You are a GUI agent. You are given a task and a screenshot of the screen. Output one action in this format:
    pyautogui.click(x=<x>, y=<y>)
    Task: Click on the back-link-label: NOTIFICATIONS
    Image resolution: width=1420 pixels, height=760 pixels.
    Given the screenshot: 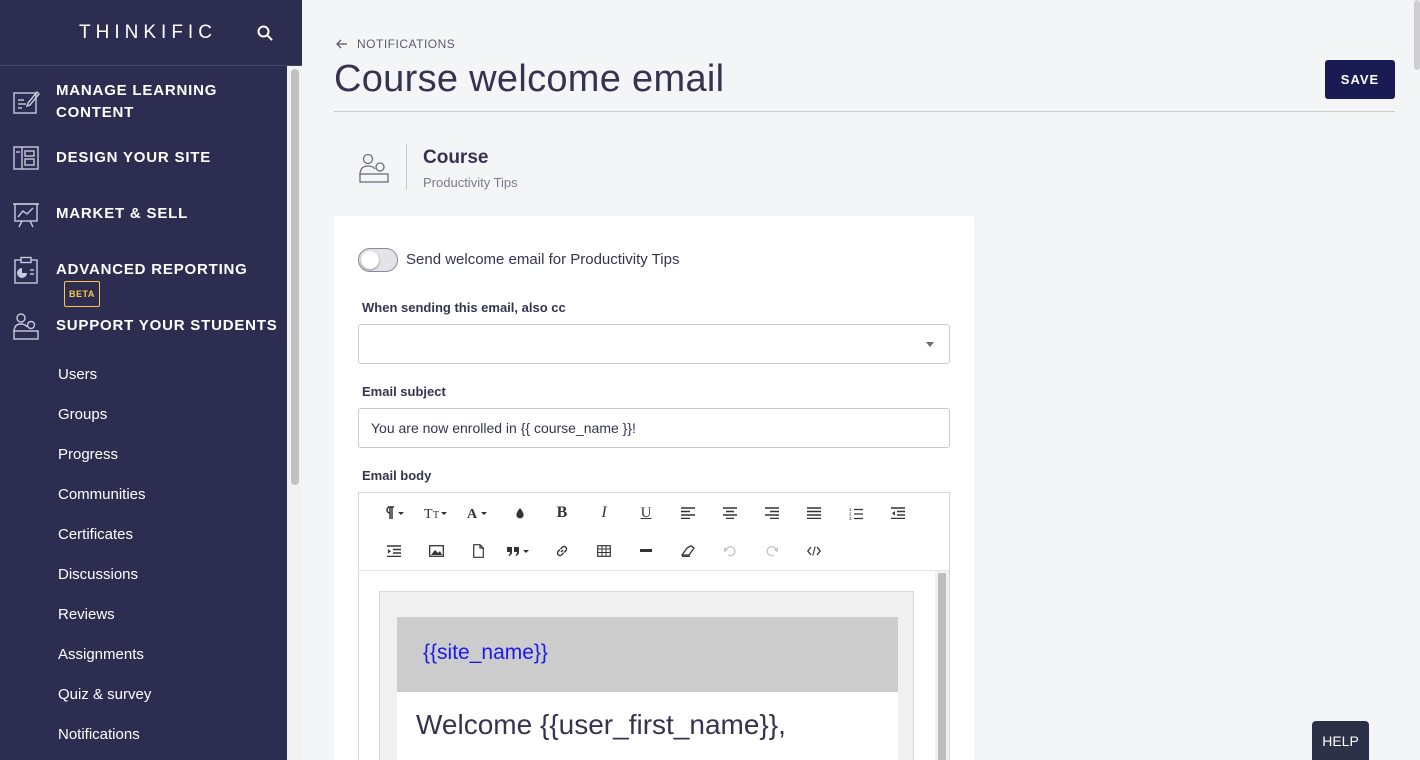 What is the action you would take?
    pyautogui.click(x=406, y=44)
    